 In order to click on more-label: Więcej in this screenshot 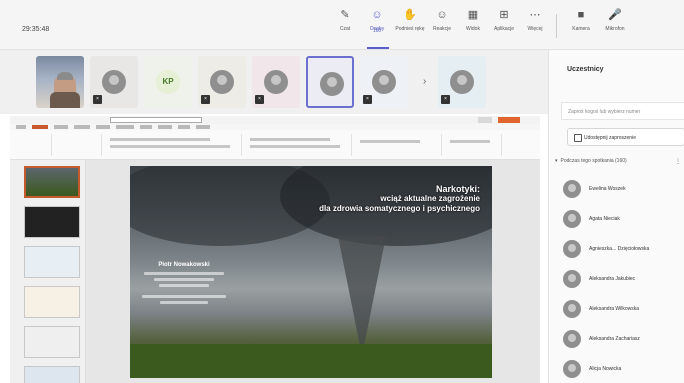, I will do `click(535, 29)`.